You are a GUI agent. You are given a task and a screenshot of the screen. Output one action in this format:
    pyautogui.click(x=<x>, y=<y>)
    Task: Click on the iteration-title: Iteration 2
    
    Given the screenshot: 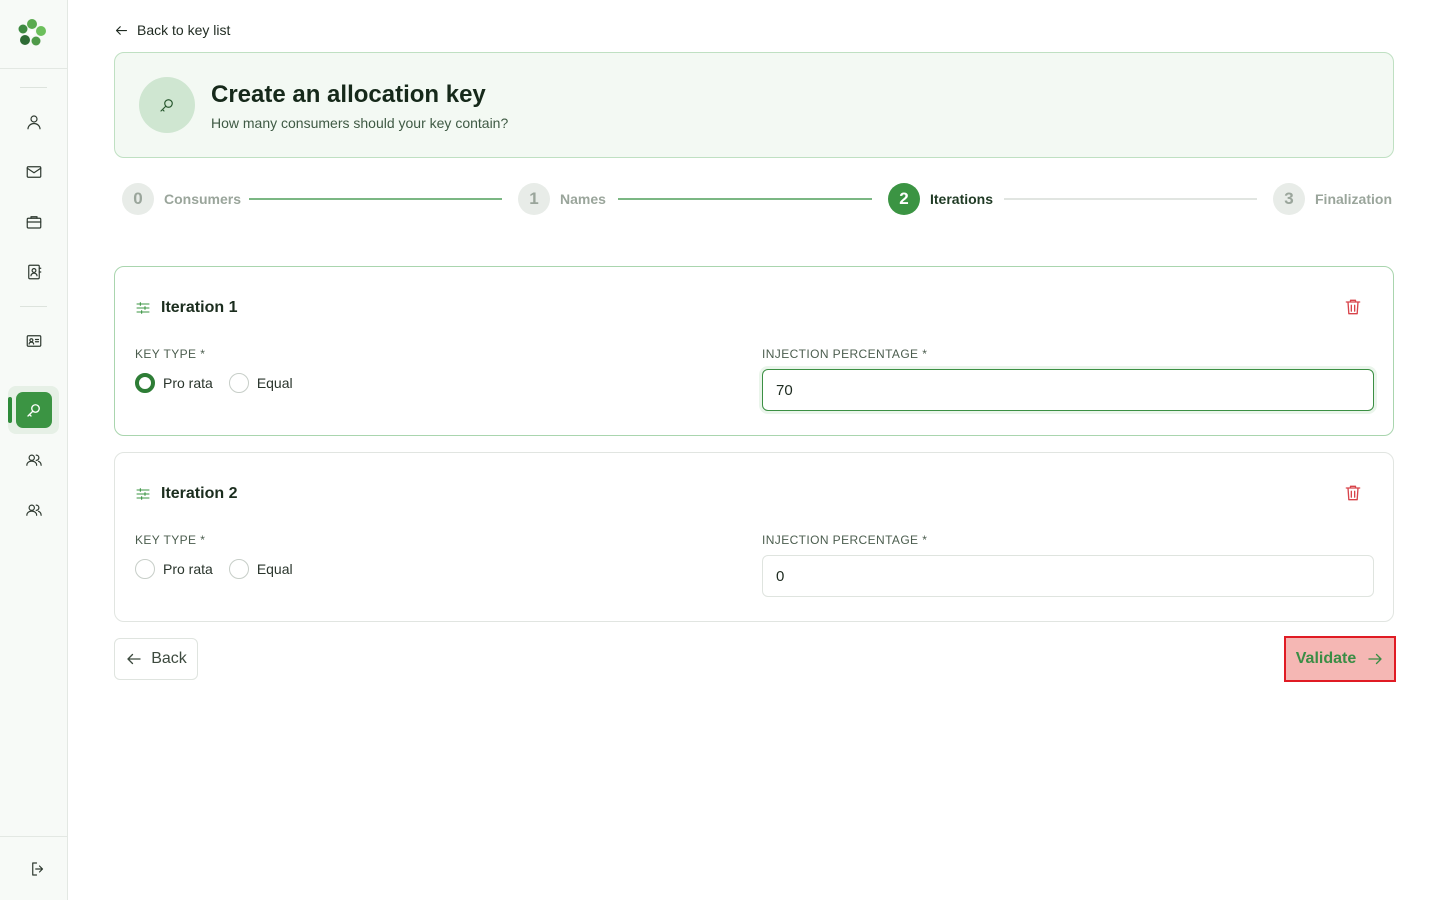 What is the action you would take?
    pyautogui.click(x=199, y=493)
    